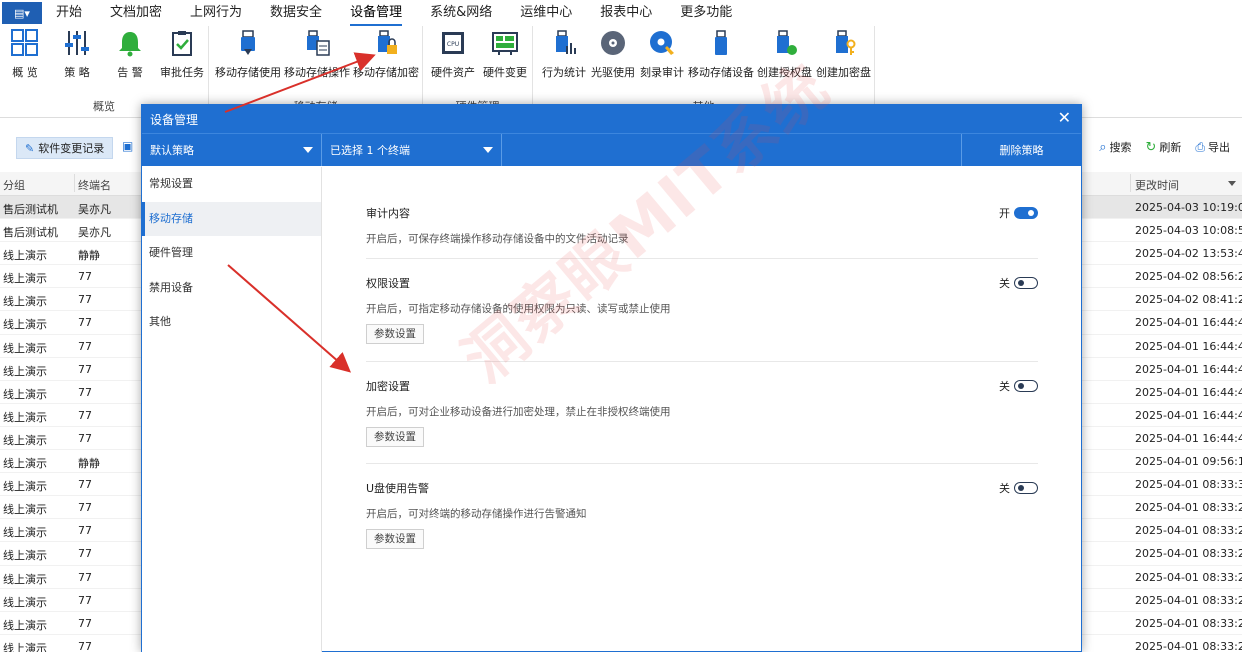 The width and height of the screenshot is (1242, 652). I want to click on usb-document-icon, so click(317, 43).